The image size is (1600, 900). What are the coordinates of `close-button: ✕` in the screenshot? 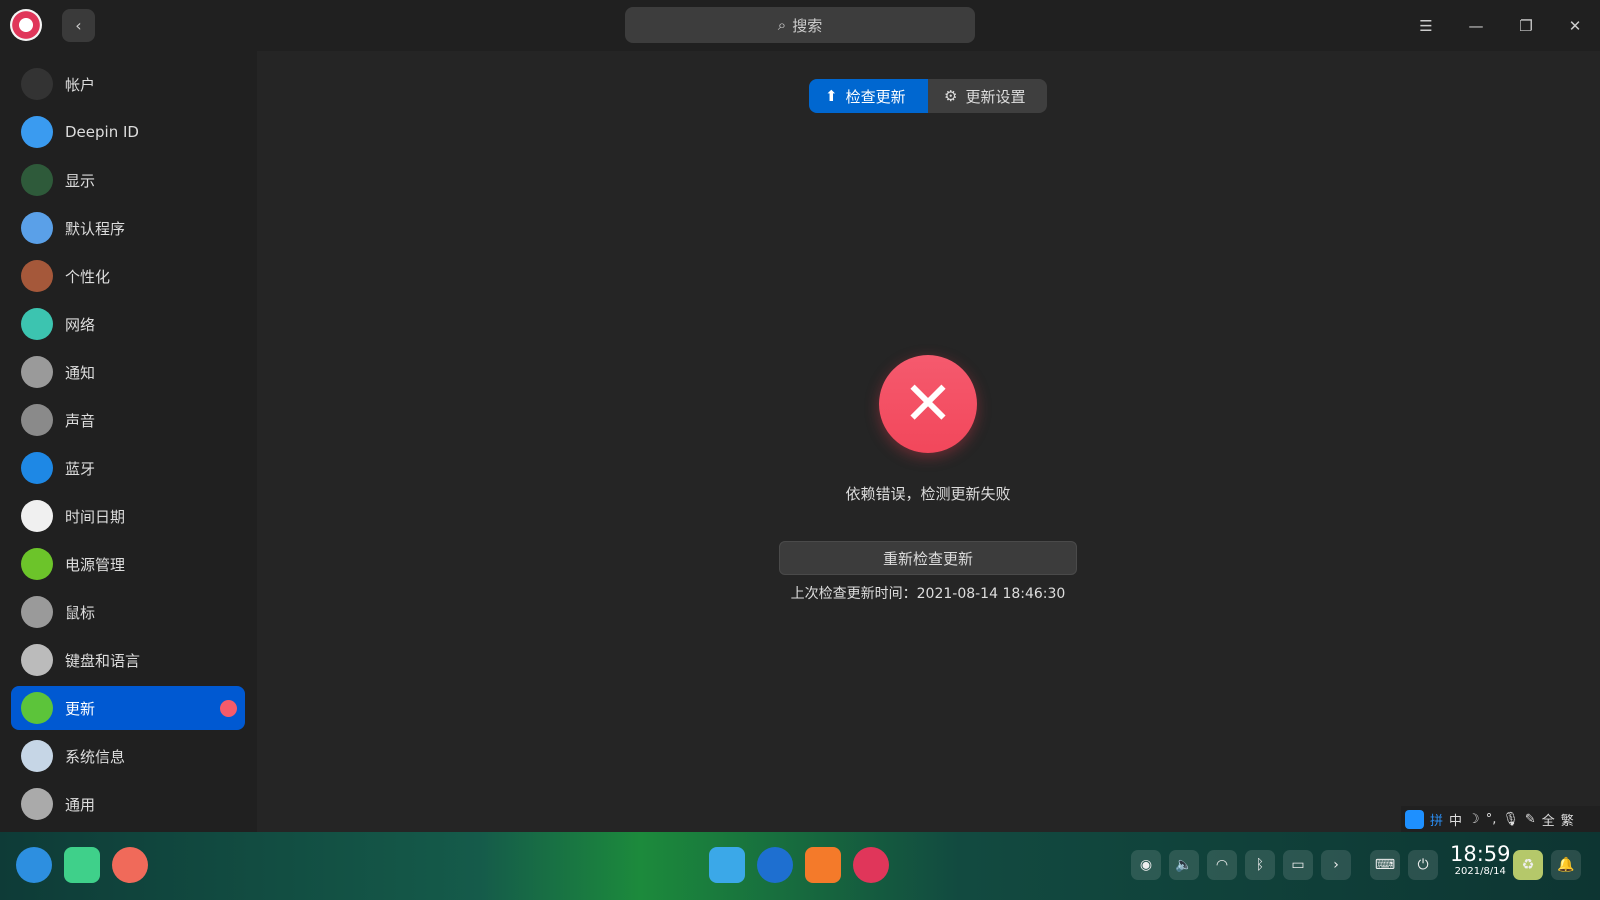 It's located at (1575, 26).